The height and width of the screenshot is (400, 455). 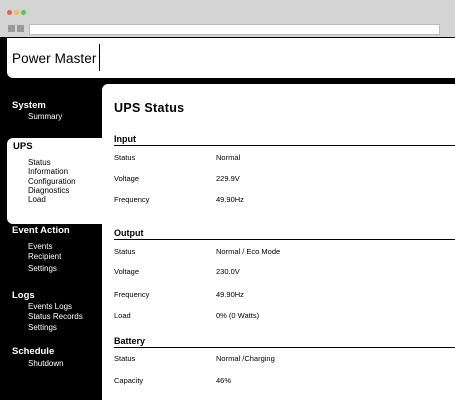 What do you see at coordinates (55, 317) in the screenshot?
I see `nav-item-status-records: Status Records` at bounding box center [55, 317].